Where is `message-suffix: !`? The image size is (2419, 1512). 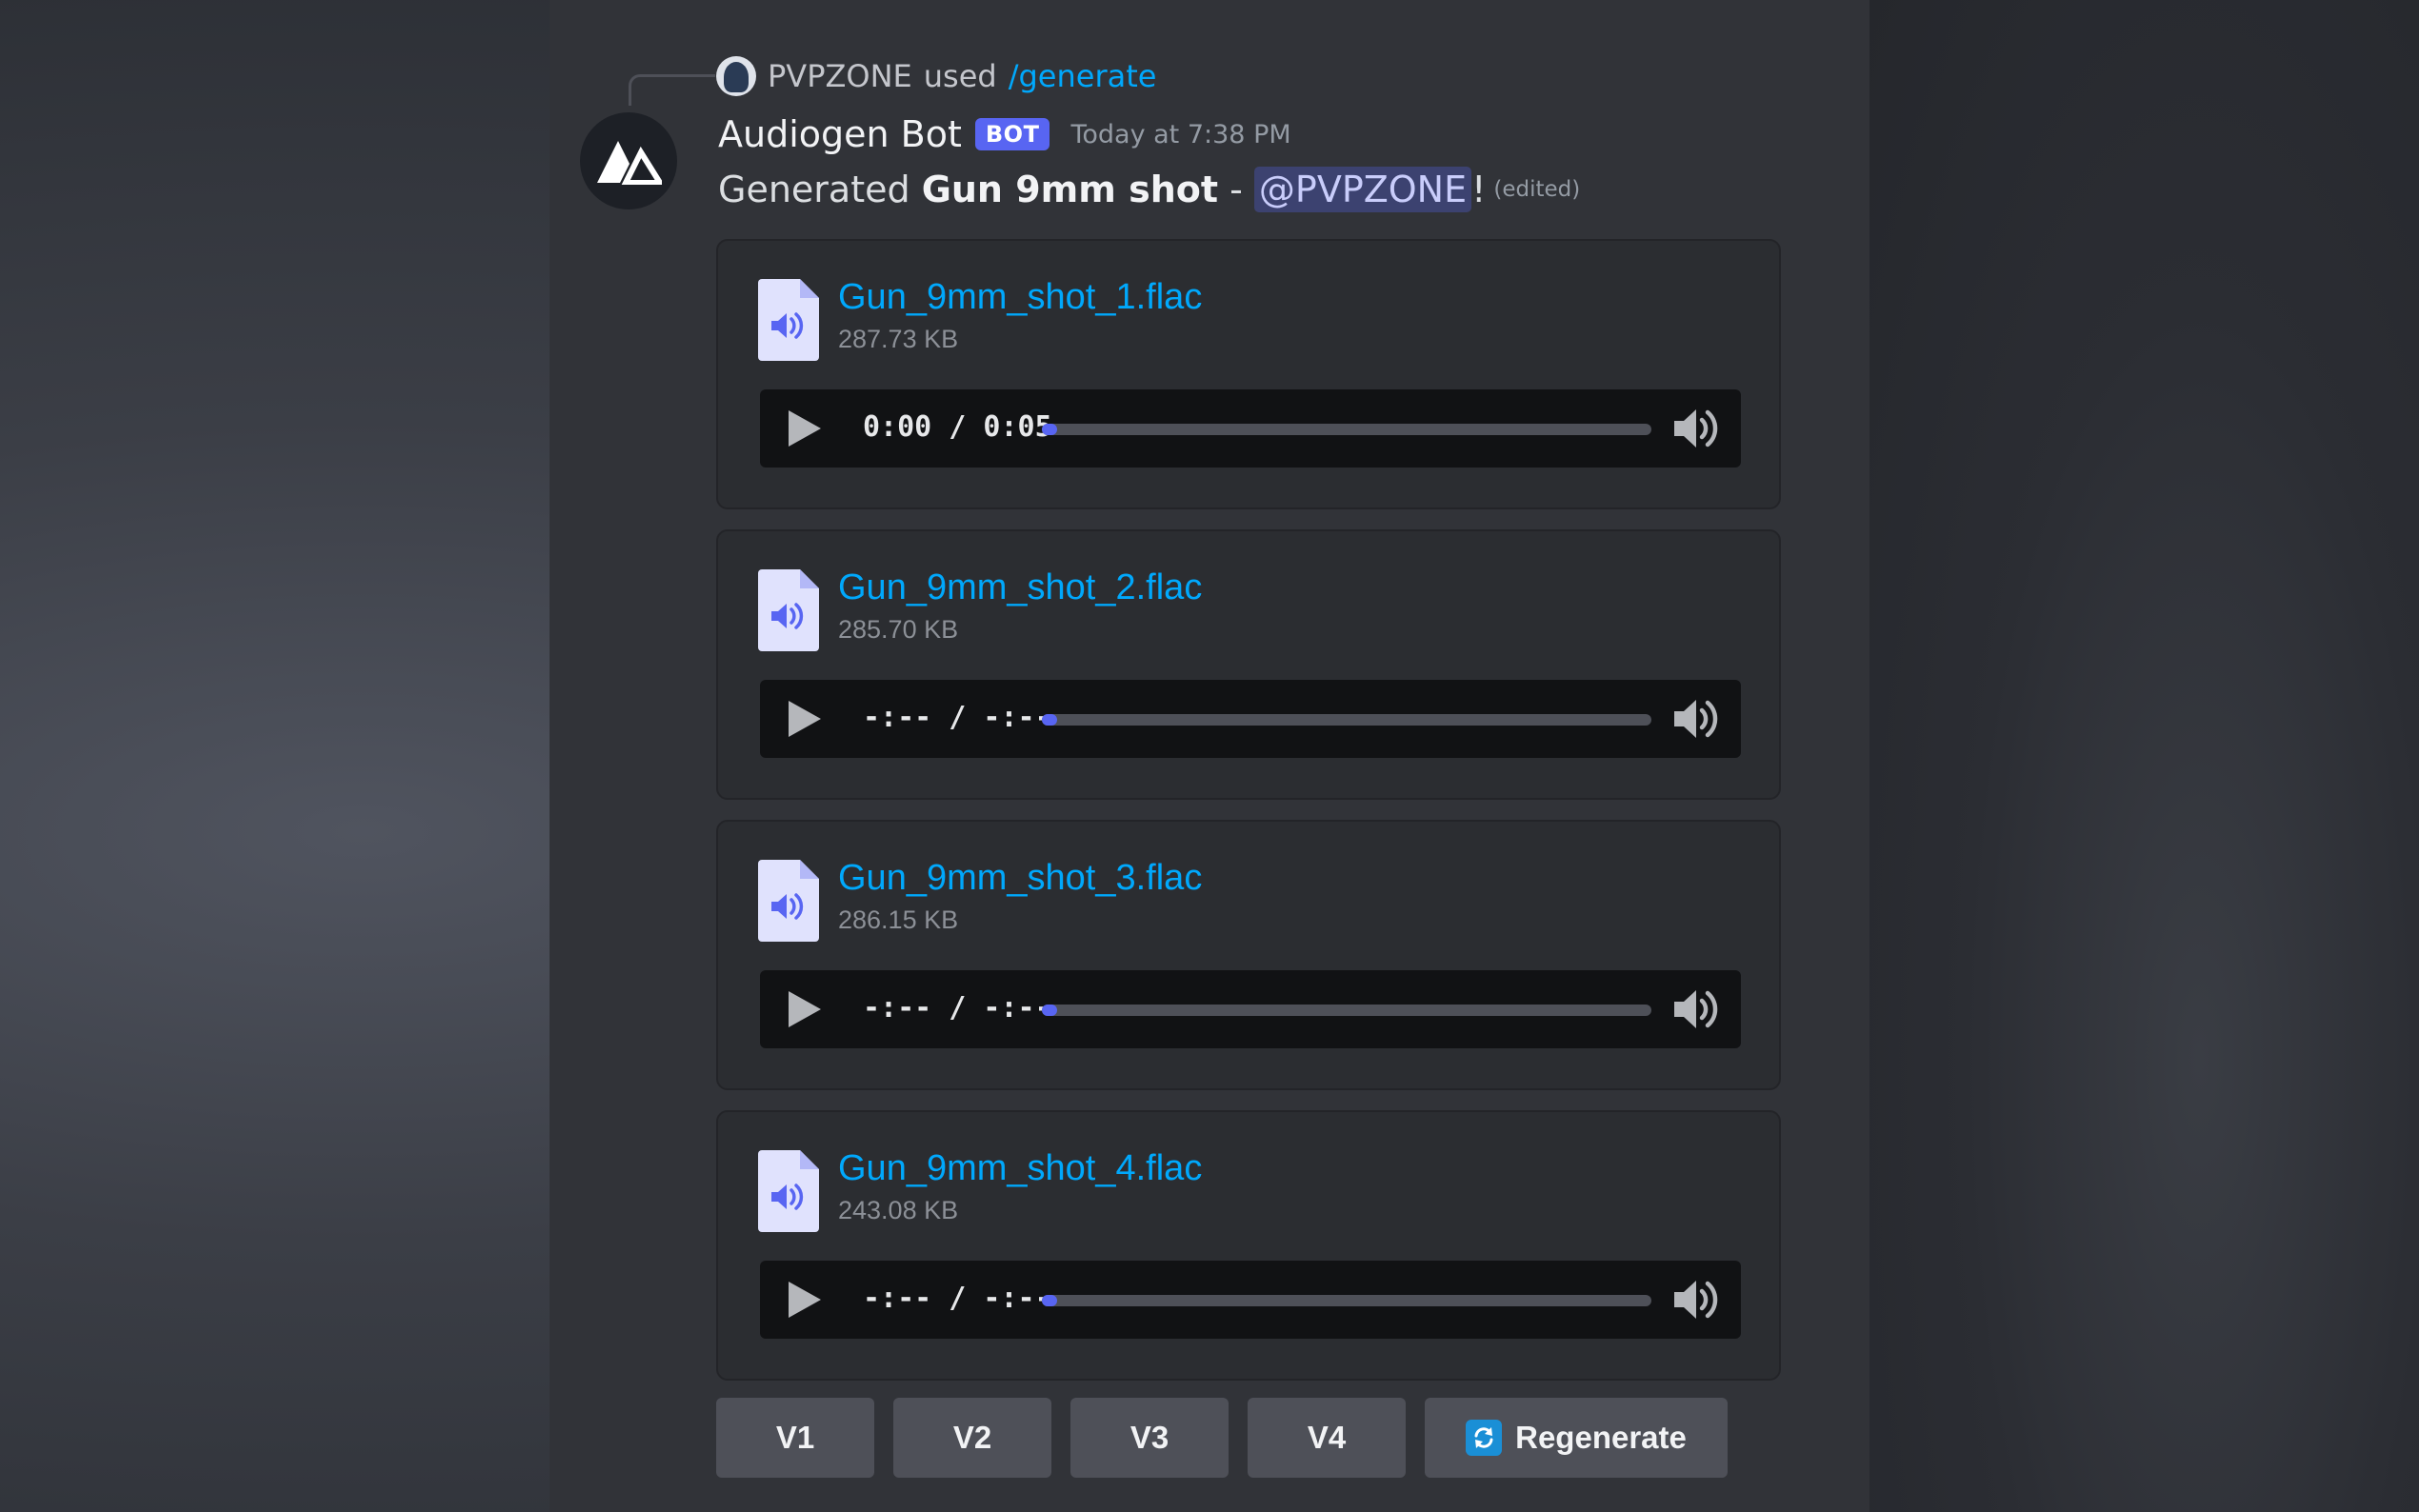 message-suffix: ! is located at coordinates (1479, 189).